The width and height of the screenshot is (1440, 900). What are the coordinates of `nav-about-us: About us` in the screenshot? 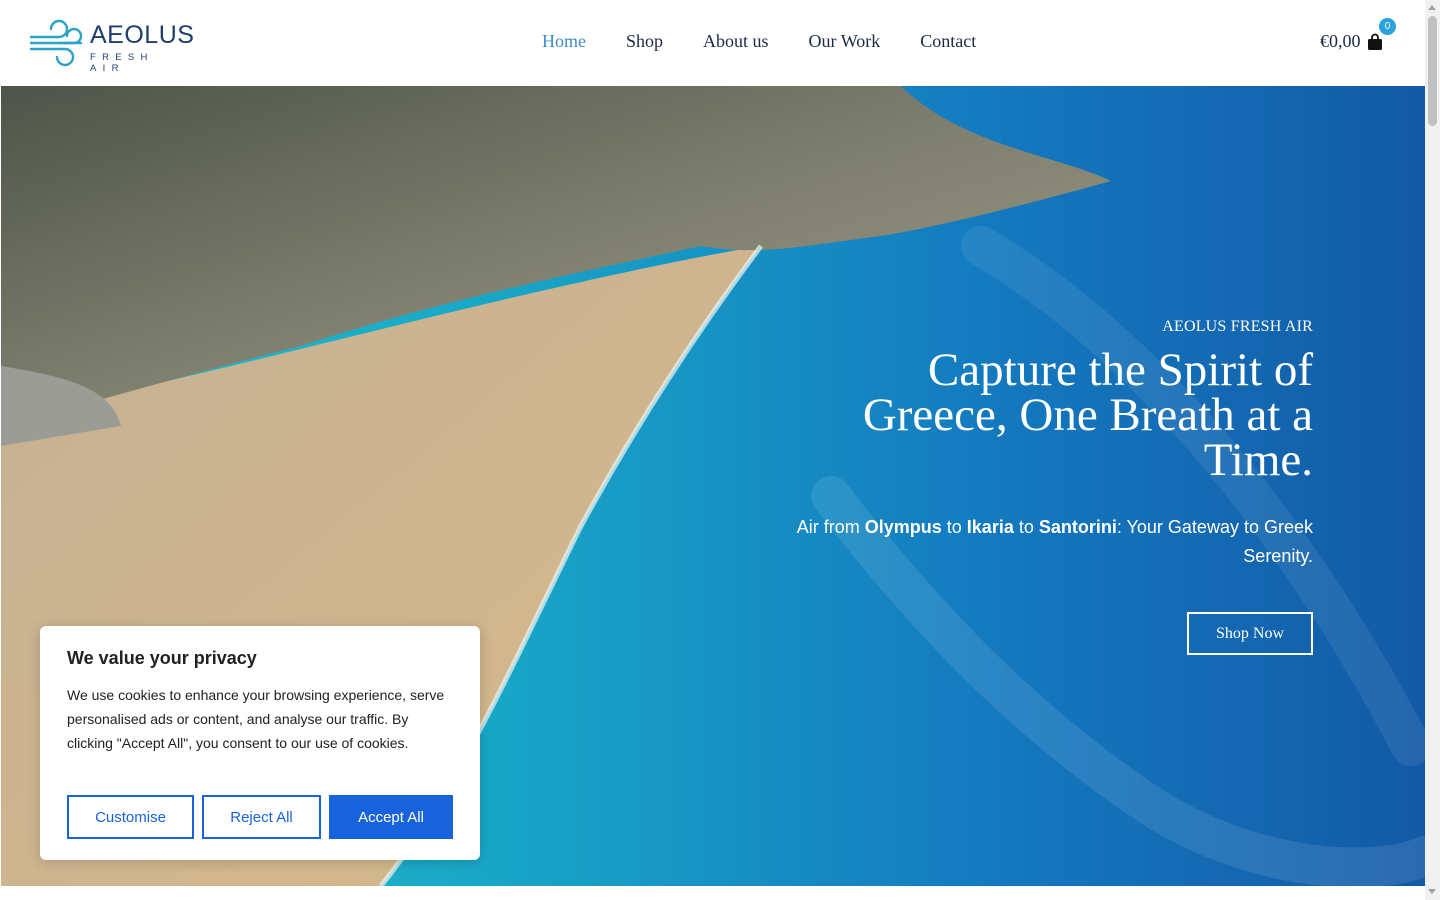 It's located at (736, 41).